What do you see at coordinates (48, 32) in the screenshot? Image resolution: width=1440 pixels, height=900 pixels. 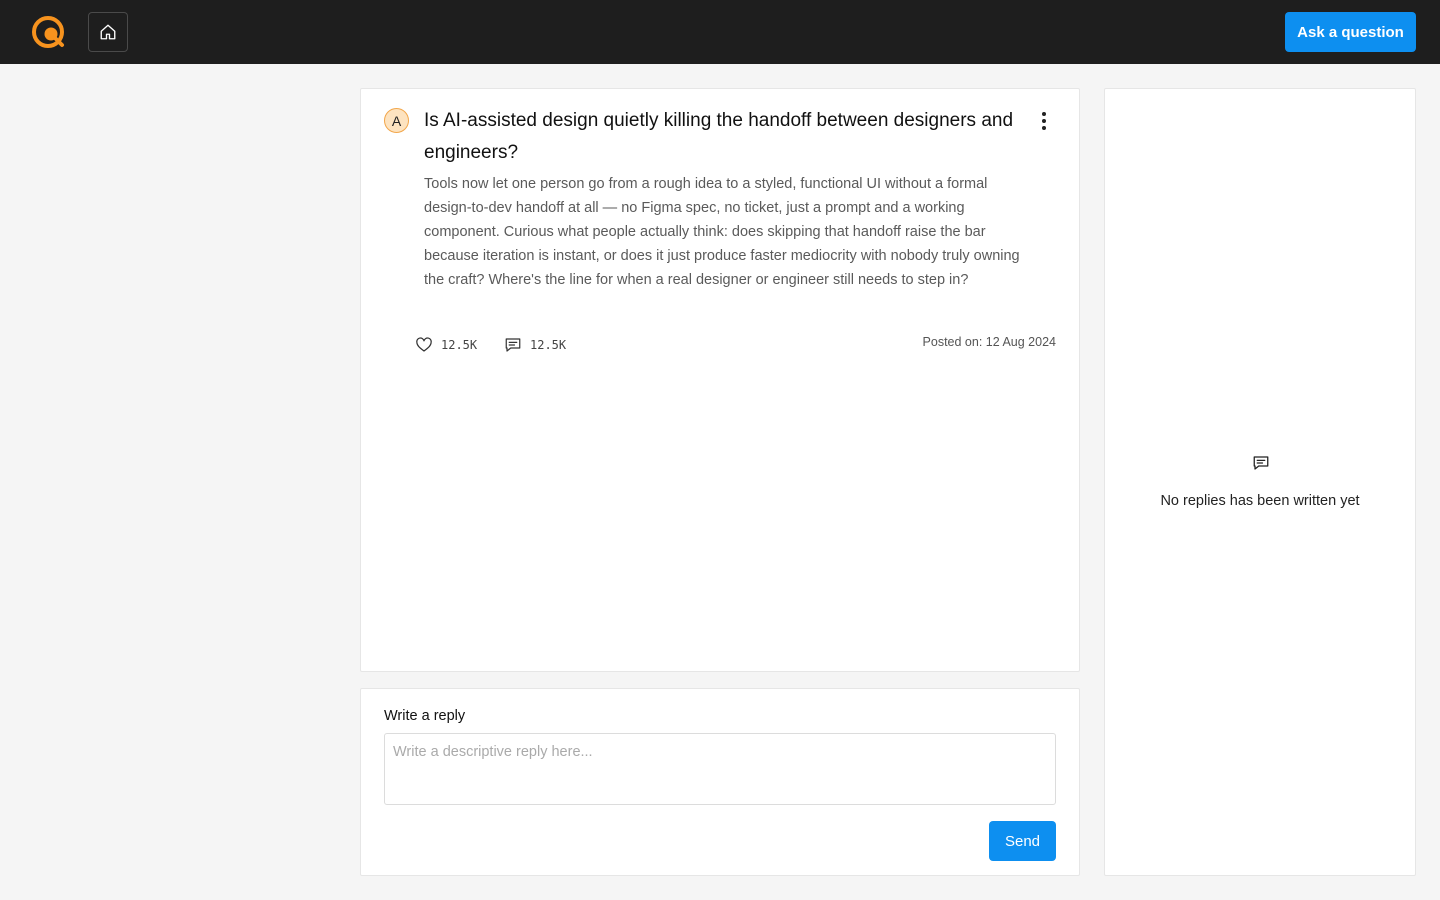 I see `app-logo` at bounding box center [48, 32].